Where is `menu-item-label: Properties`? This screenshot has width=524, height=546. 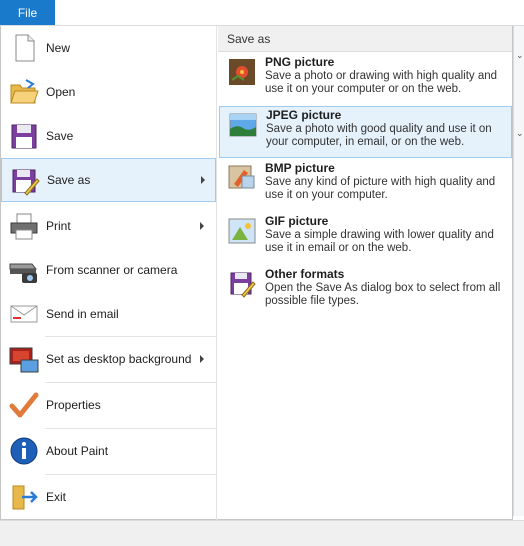
menu-item-label: Properties is located at coordinates (73, 405).